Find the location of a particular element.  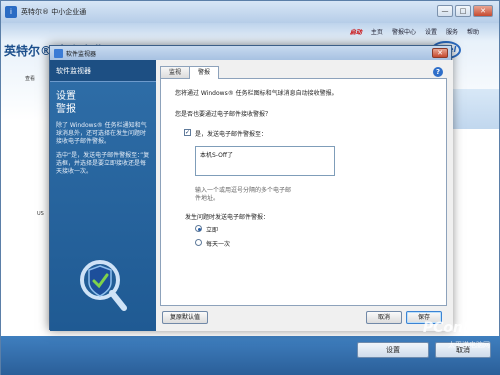

tab-alerts: 警报 is located at coordinates (204, 72).